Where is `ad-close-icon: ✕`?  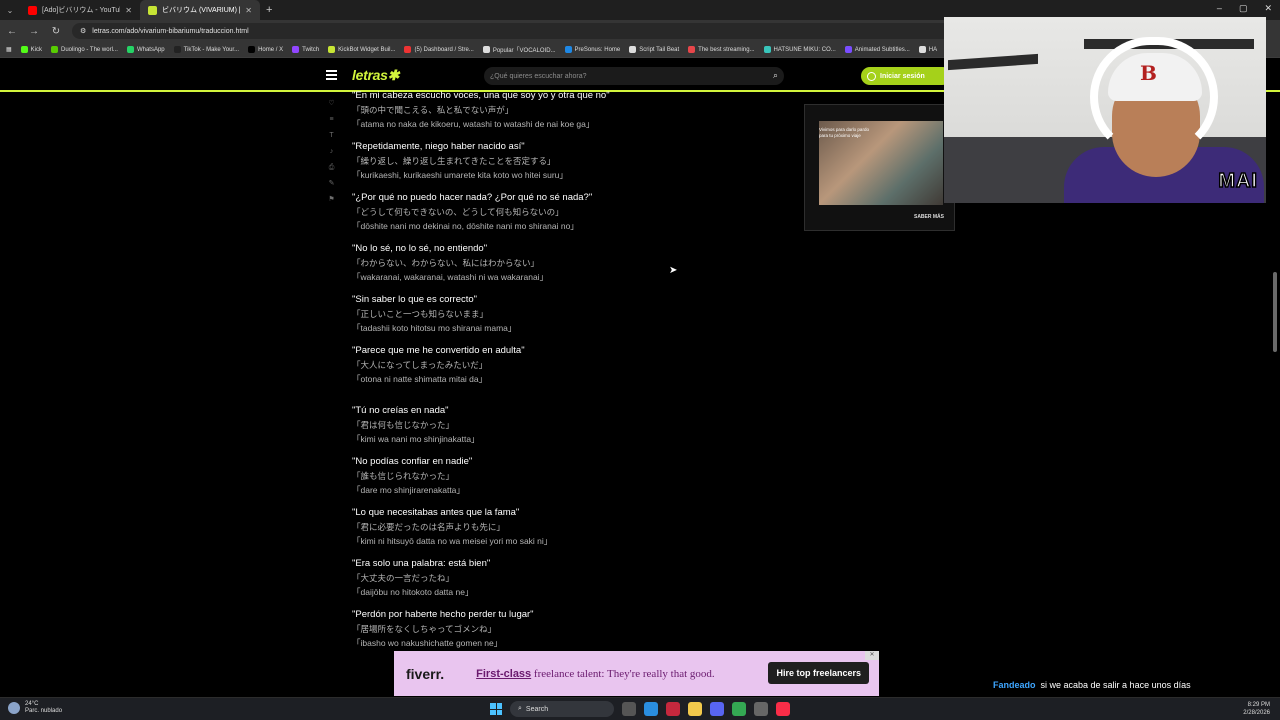 ad-close-icon: ✕ is located at coordinates (872, 655).